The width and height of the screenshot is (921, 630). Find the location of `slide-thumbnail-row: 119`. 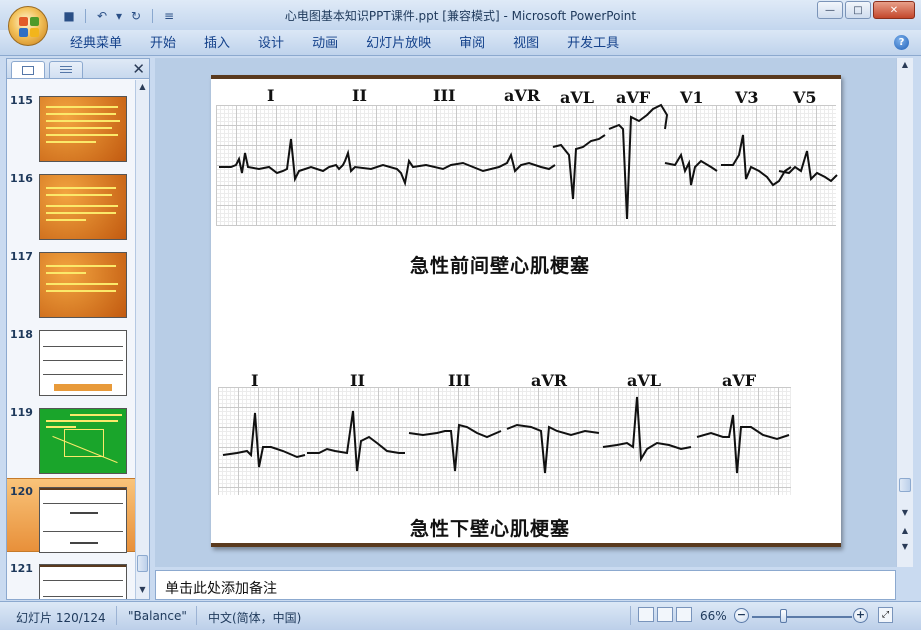

slide-thumbnail-row: 119 is located at coordinates (71, 437).